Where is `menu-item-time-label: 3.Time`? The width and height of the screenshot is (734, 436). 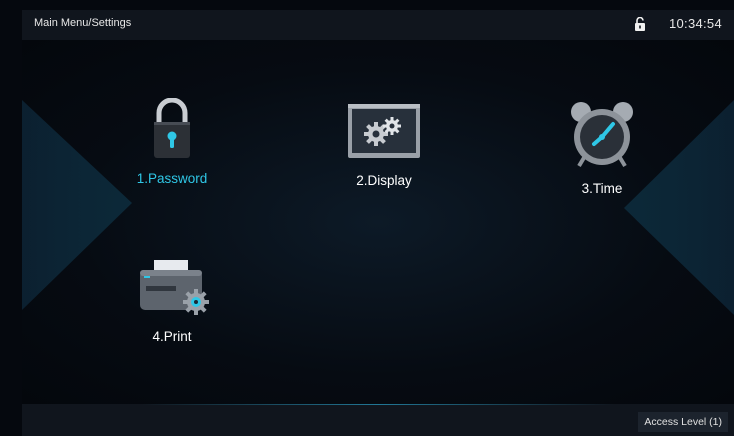 menu-item-time-label: 3.Time is located at coordinates (602, 188).